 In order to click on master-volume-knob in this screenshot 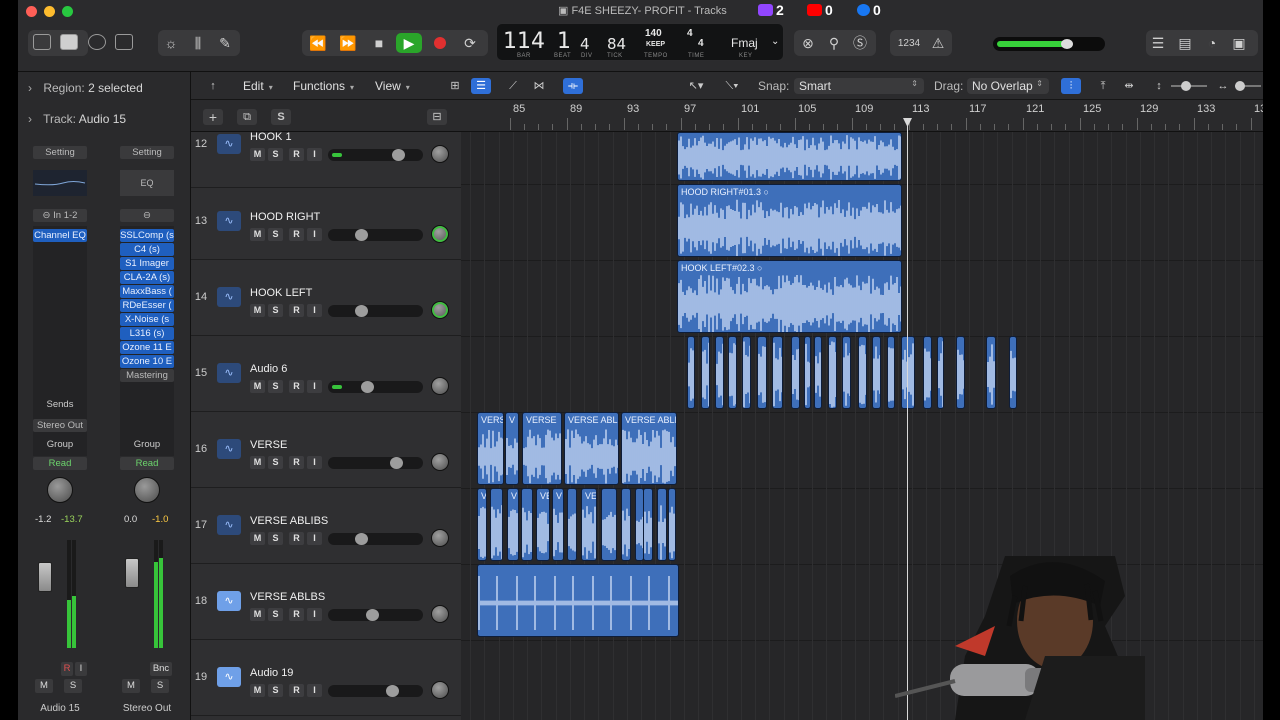, I will do `click(1067, 44)`.